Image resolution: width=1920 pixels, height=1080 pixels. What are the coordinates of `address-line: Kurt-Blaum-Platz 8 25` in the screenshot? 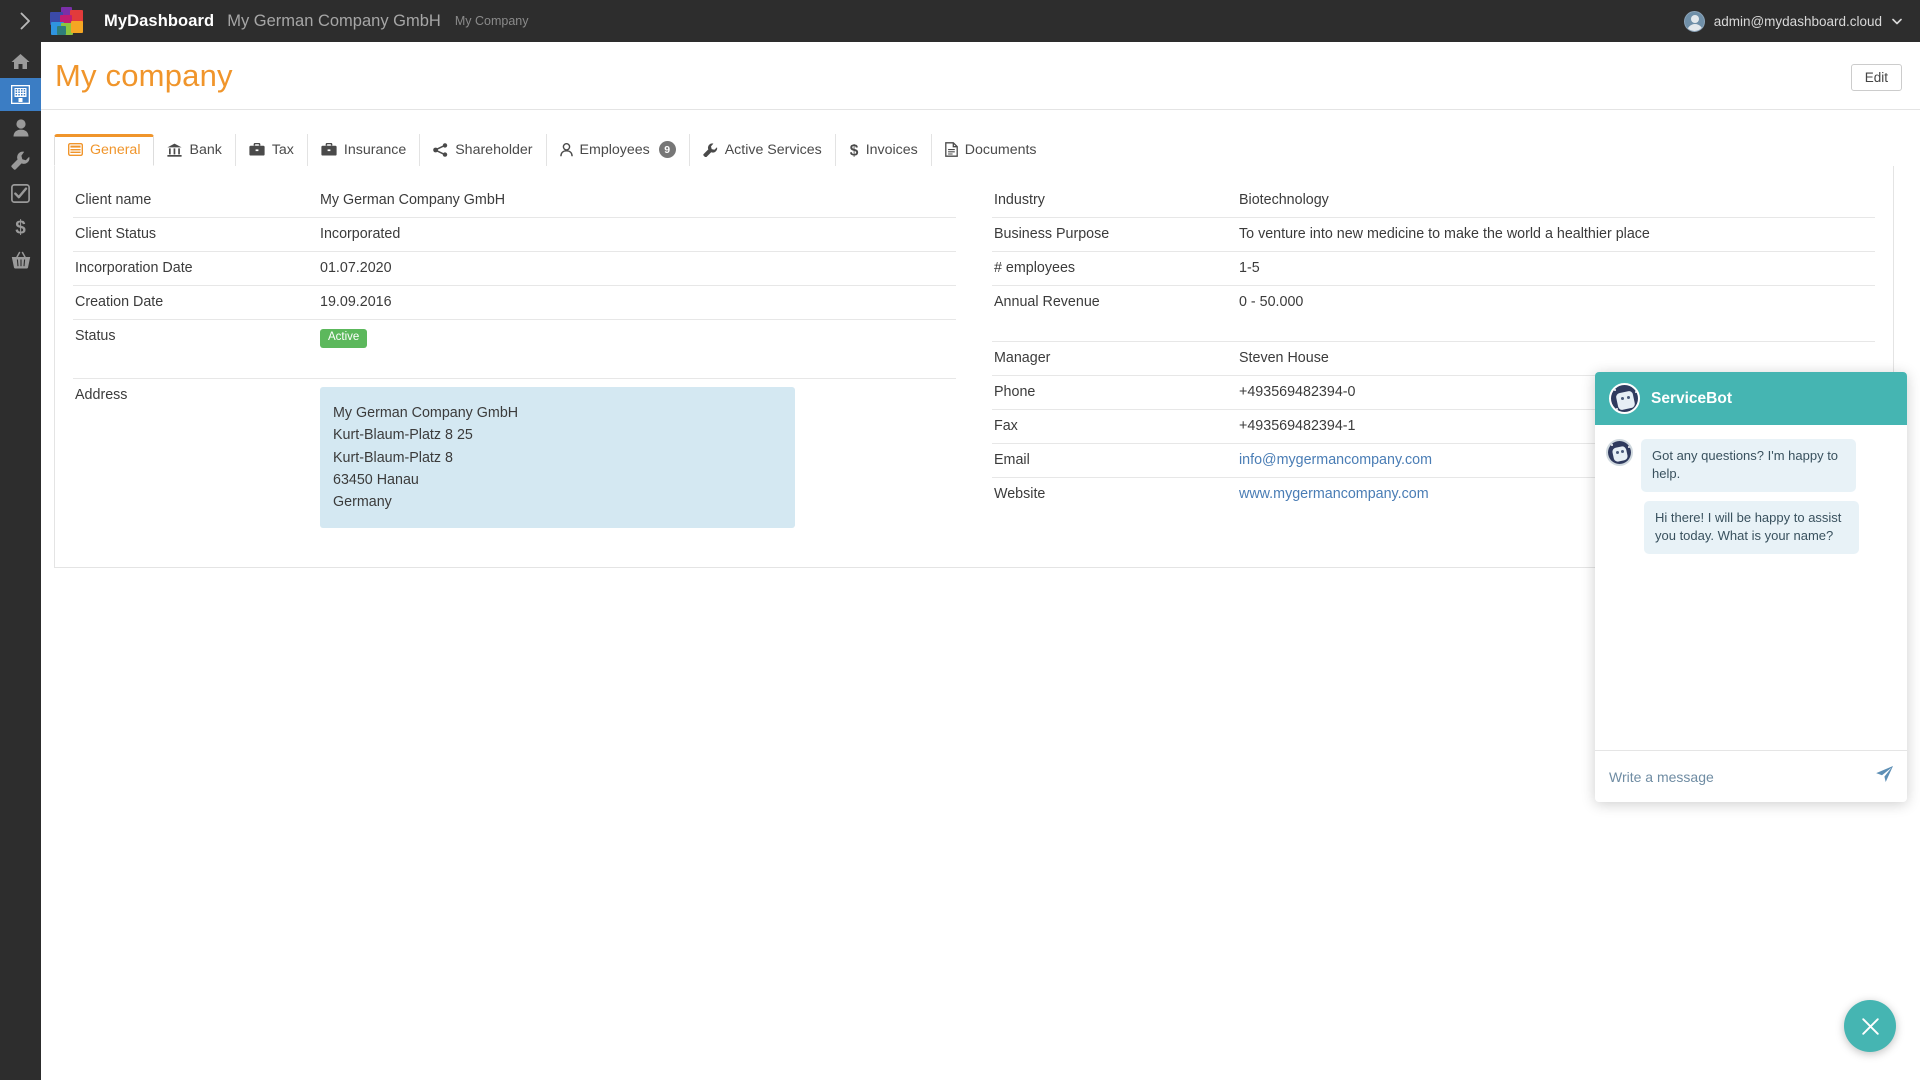 It's located at (403, 435).